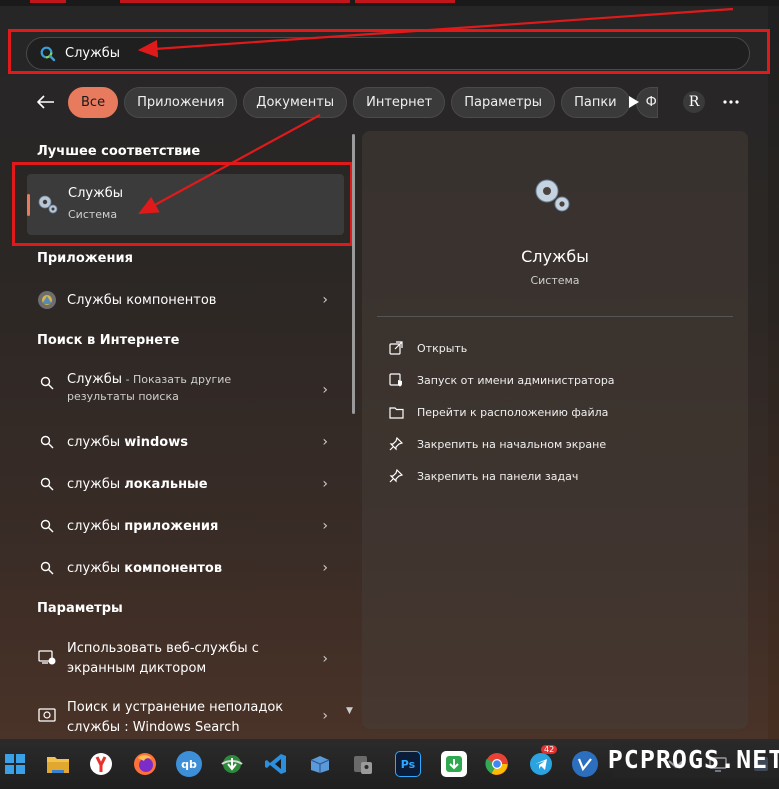 This screenshot has width=779, height=789. I want to click on yandex-browser-icon, so click(101, 764).